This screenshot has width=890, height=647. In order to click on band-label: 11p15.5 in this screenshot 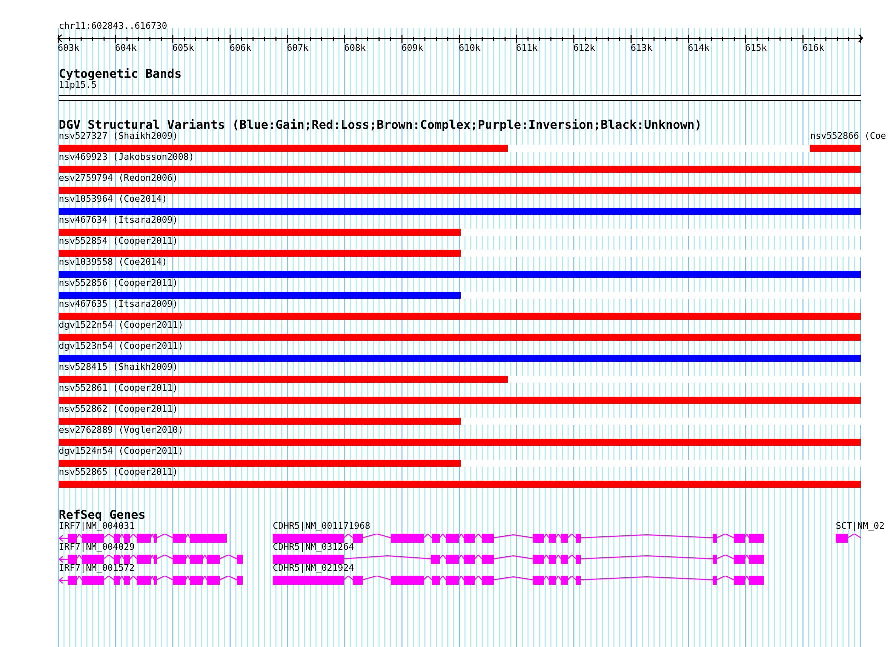, I will do `click(78, 86)`.